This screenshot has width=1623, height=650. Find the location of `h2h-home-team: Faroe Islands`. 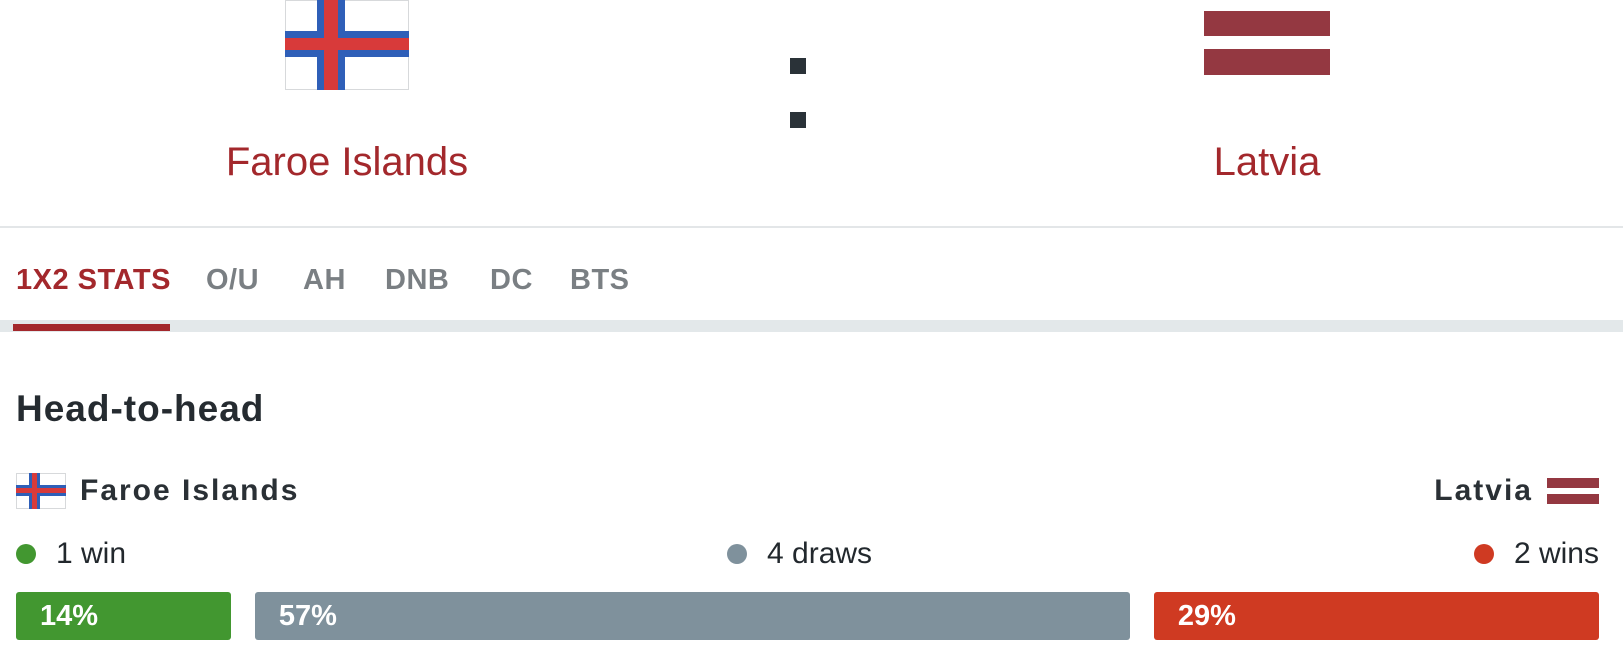

h2h-home-team: Faroe Islands is located at coordinates (157, 491).